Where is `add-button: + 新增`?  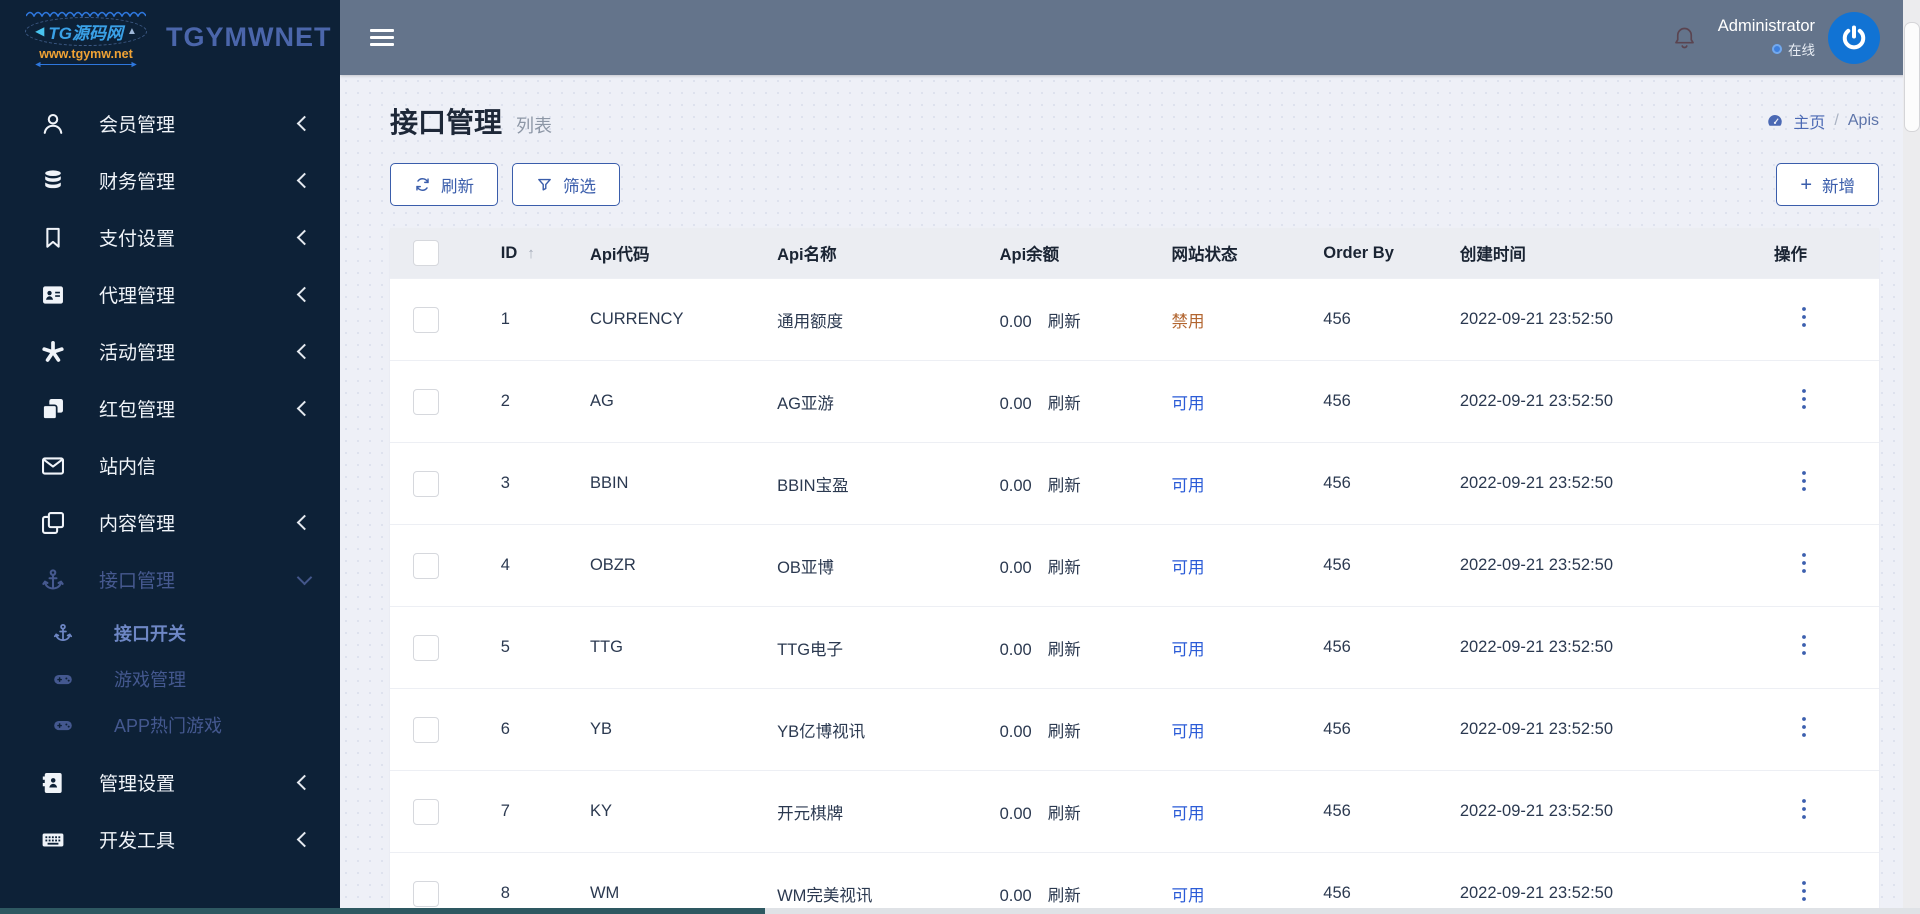
add-button: + 新增 is located at coordinates (1827, 184).